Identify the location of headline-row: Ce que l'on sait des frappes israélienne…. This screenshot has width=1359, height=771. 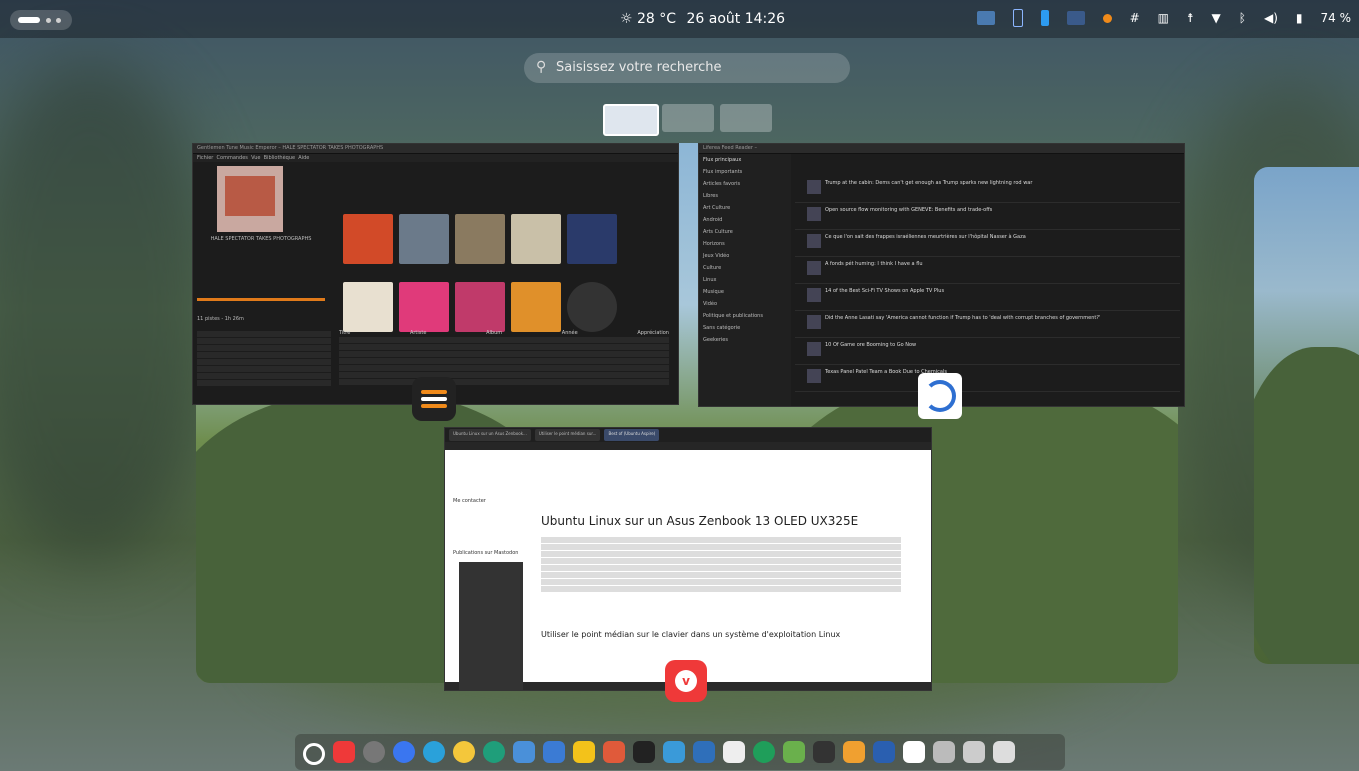
(987, 243).